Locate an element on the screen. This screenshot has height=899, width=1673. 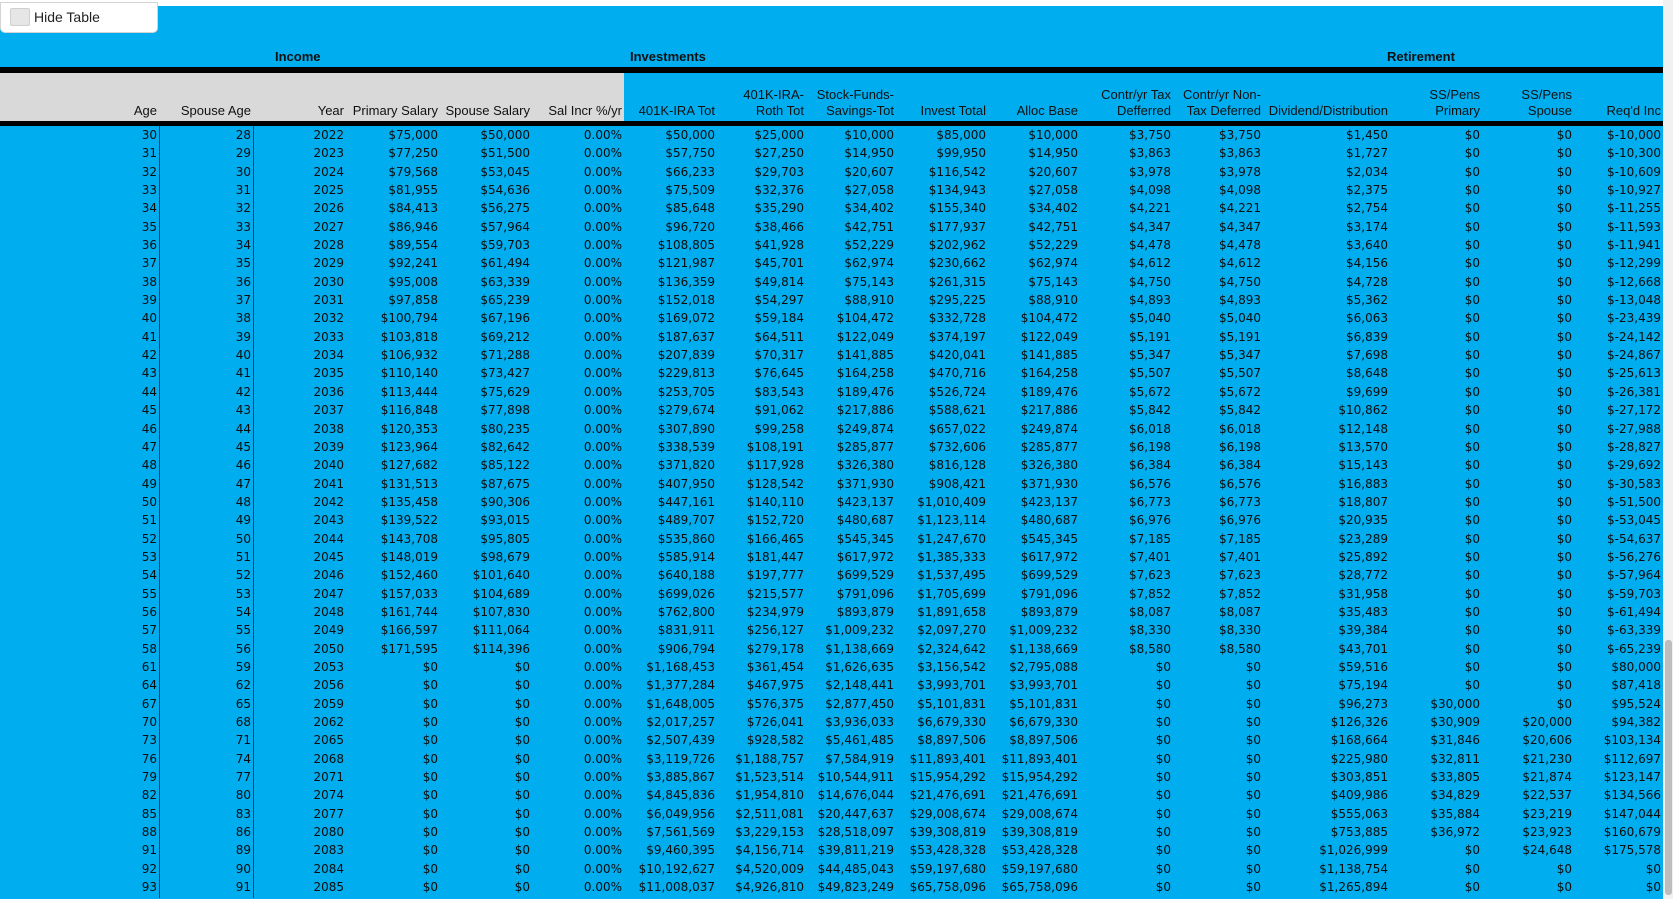
cell-invest-total: $39,308,819 is located at coordinates (947, 832).